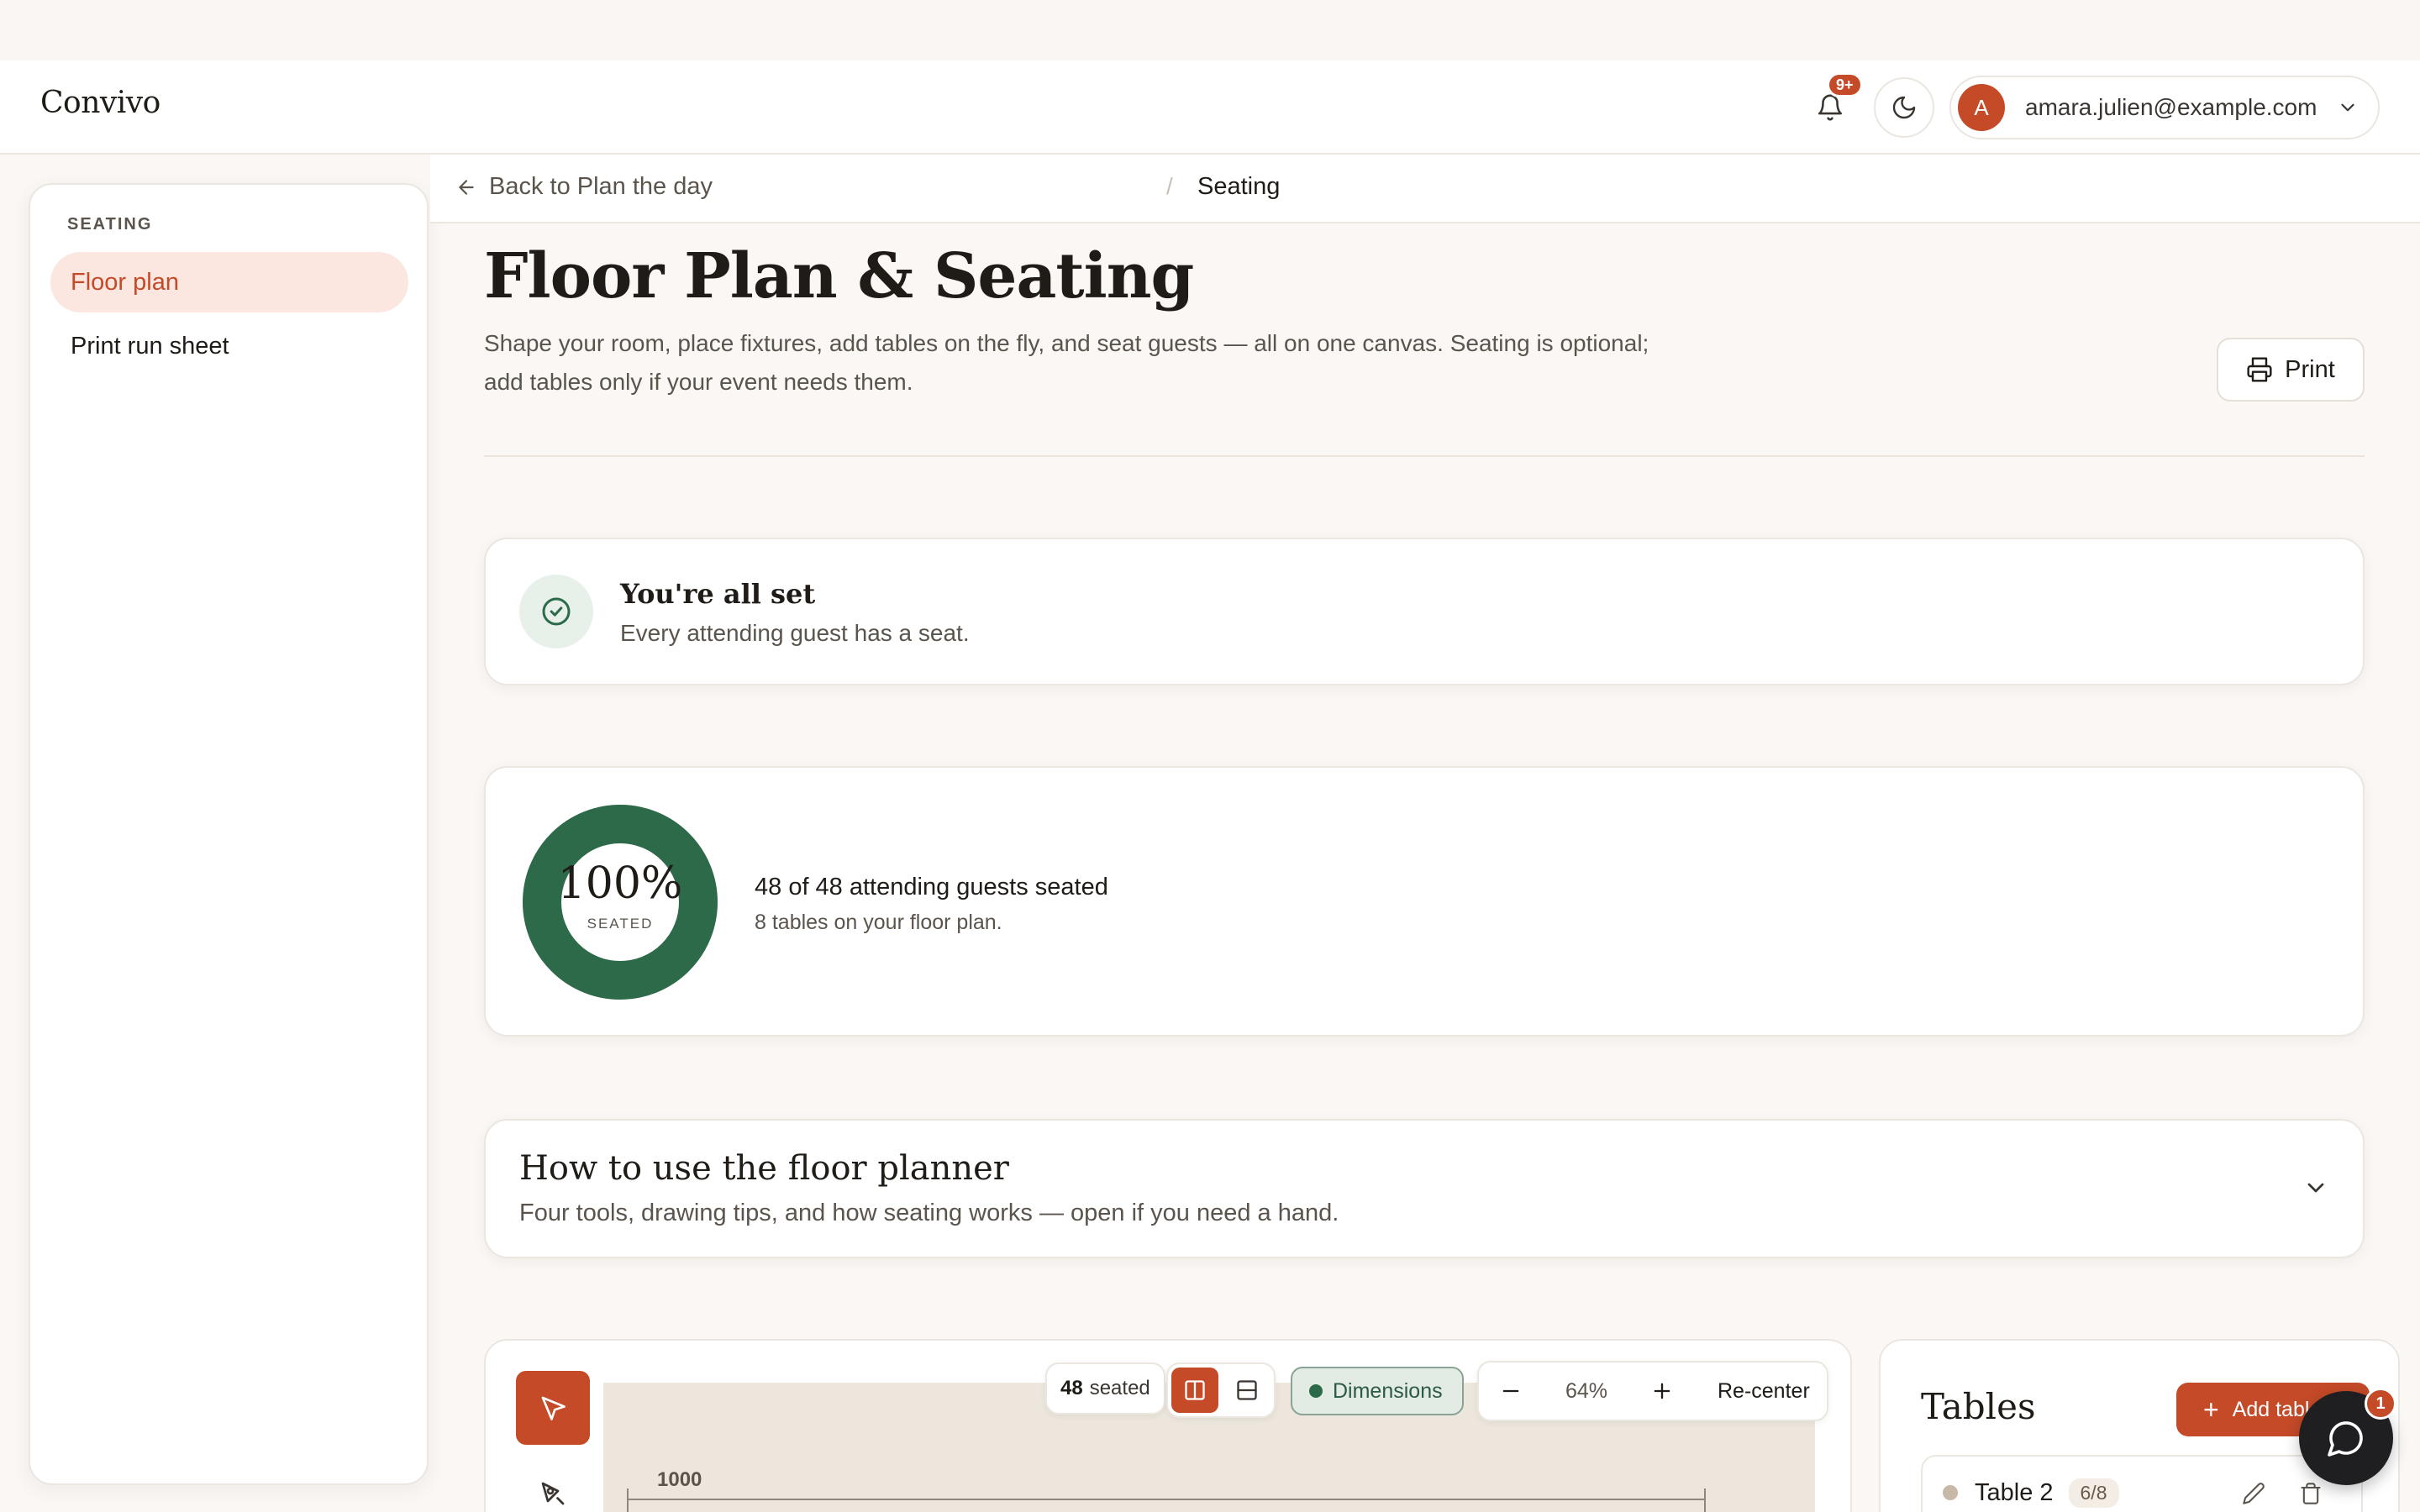  I want to click on dimension-line, so click(1166, 1499).